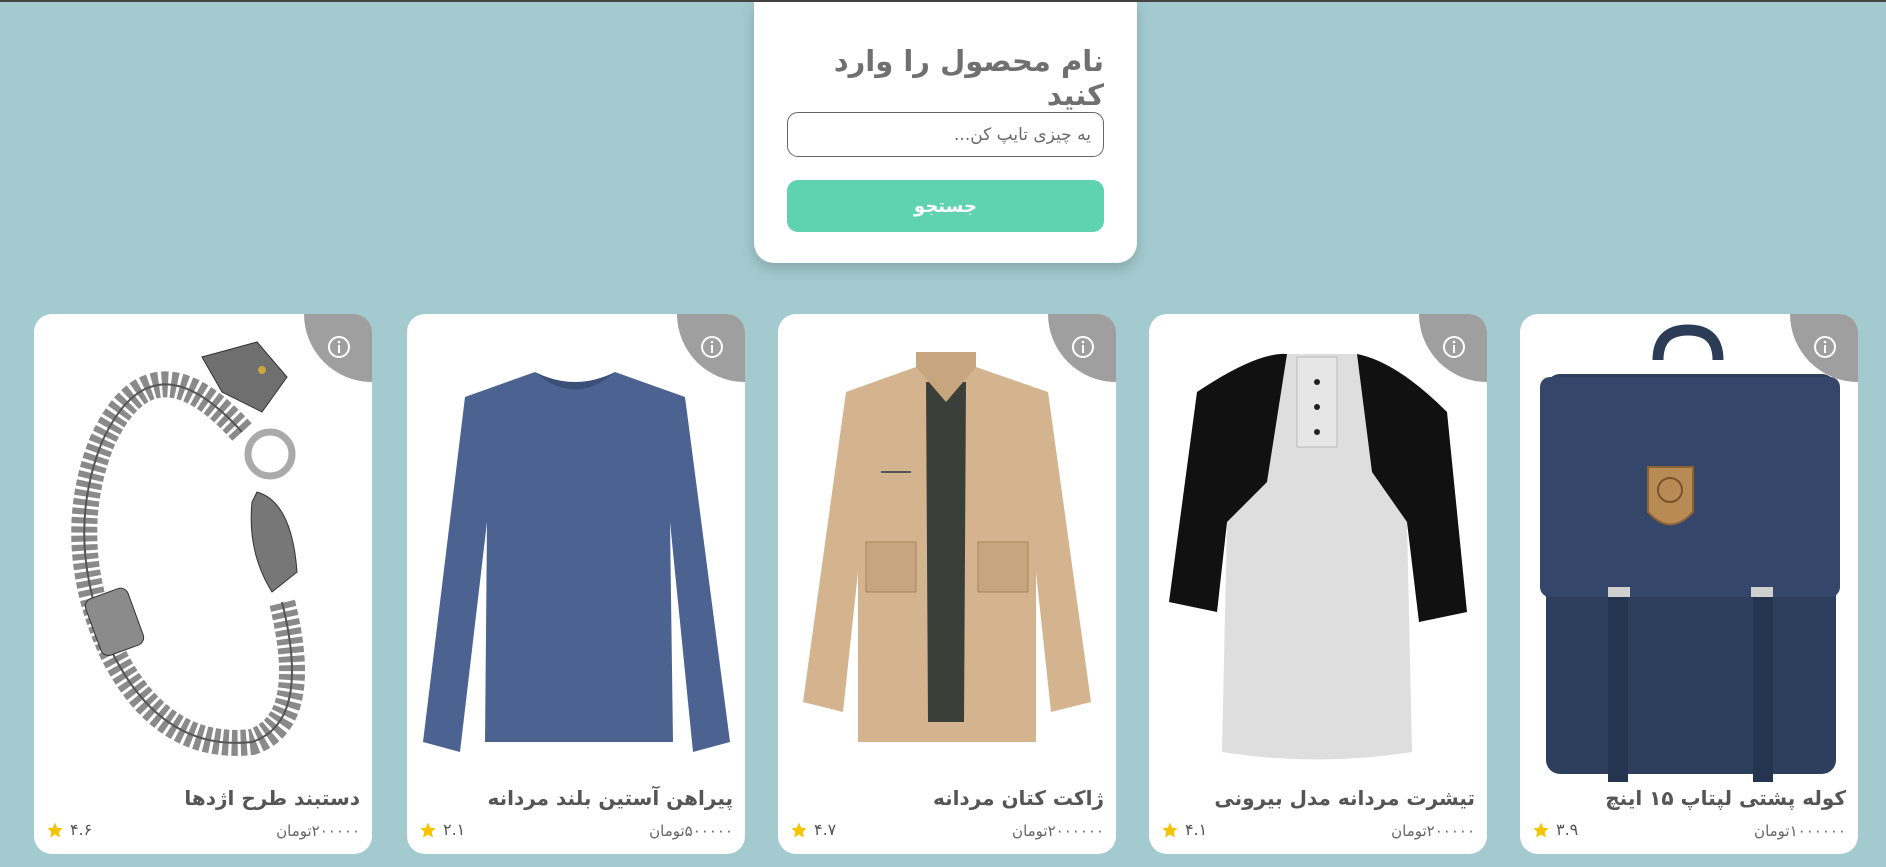 The width and height of the screenshot is (1886, 867). I want to click on rating-value: ۴.۶, so click(81, 829).